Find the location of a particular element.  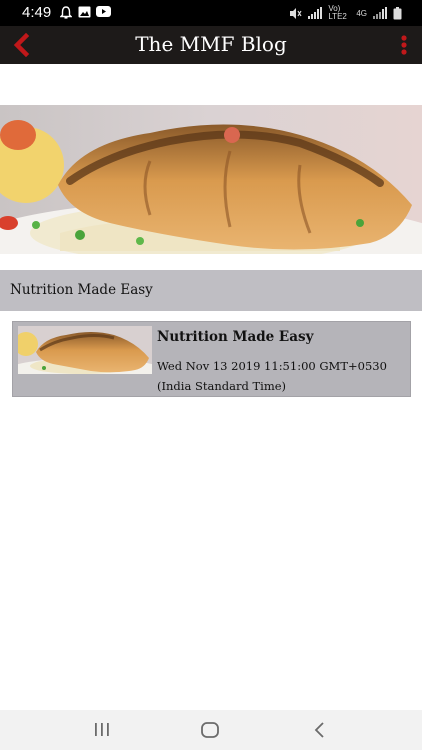

home-button is located at coordinates (210, 730).